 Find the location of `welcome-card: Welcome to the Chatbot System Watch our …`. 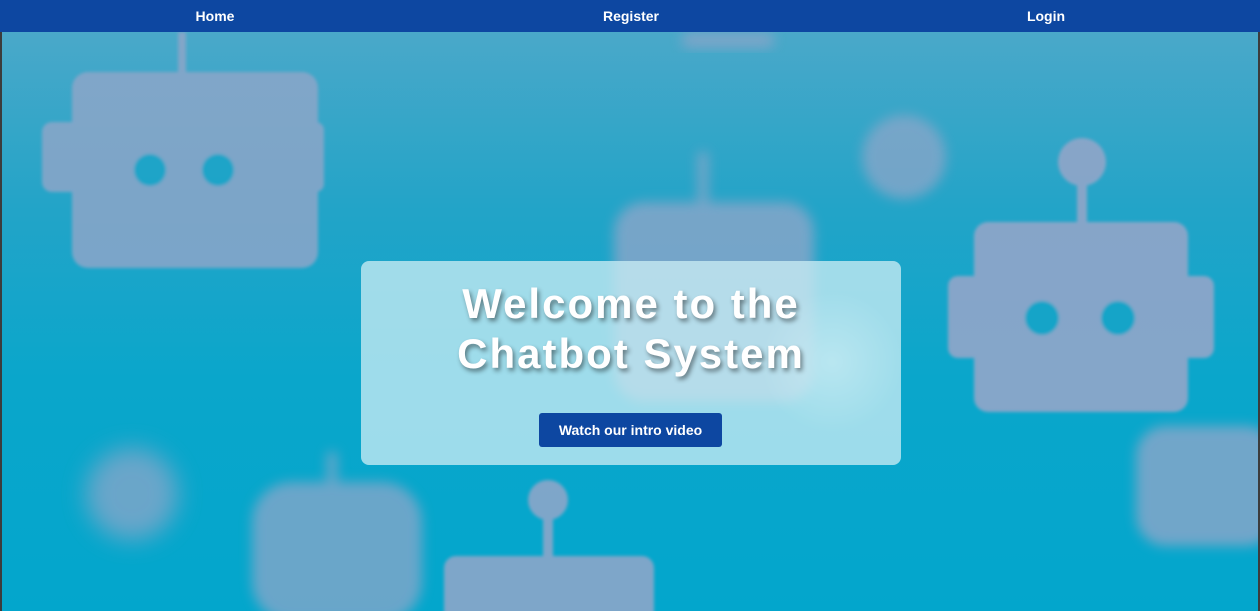

welcome-card: Welcome to the Chatbot System Watch our … is located at coordinates (631, 363).